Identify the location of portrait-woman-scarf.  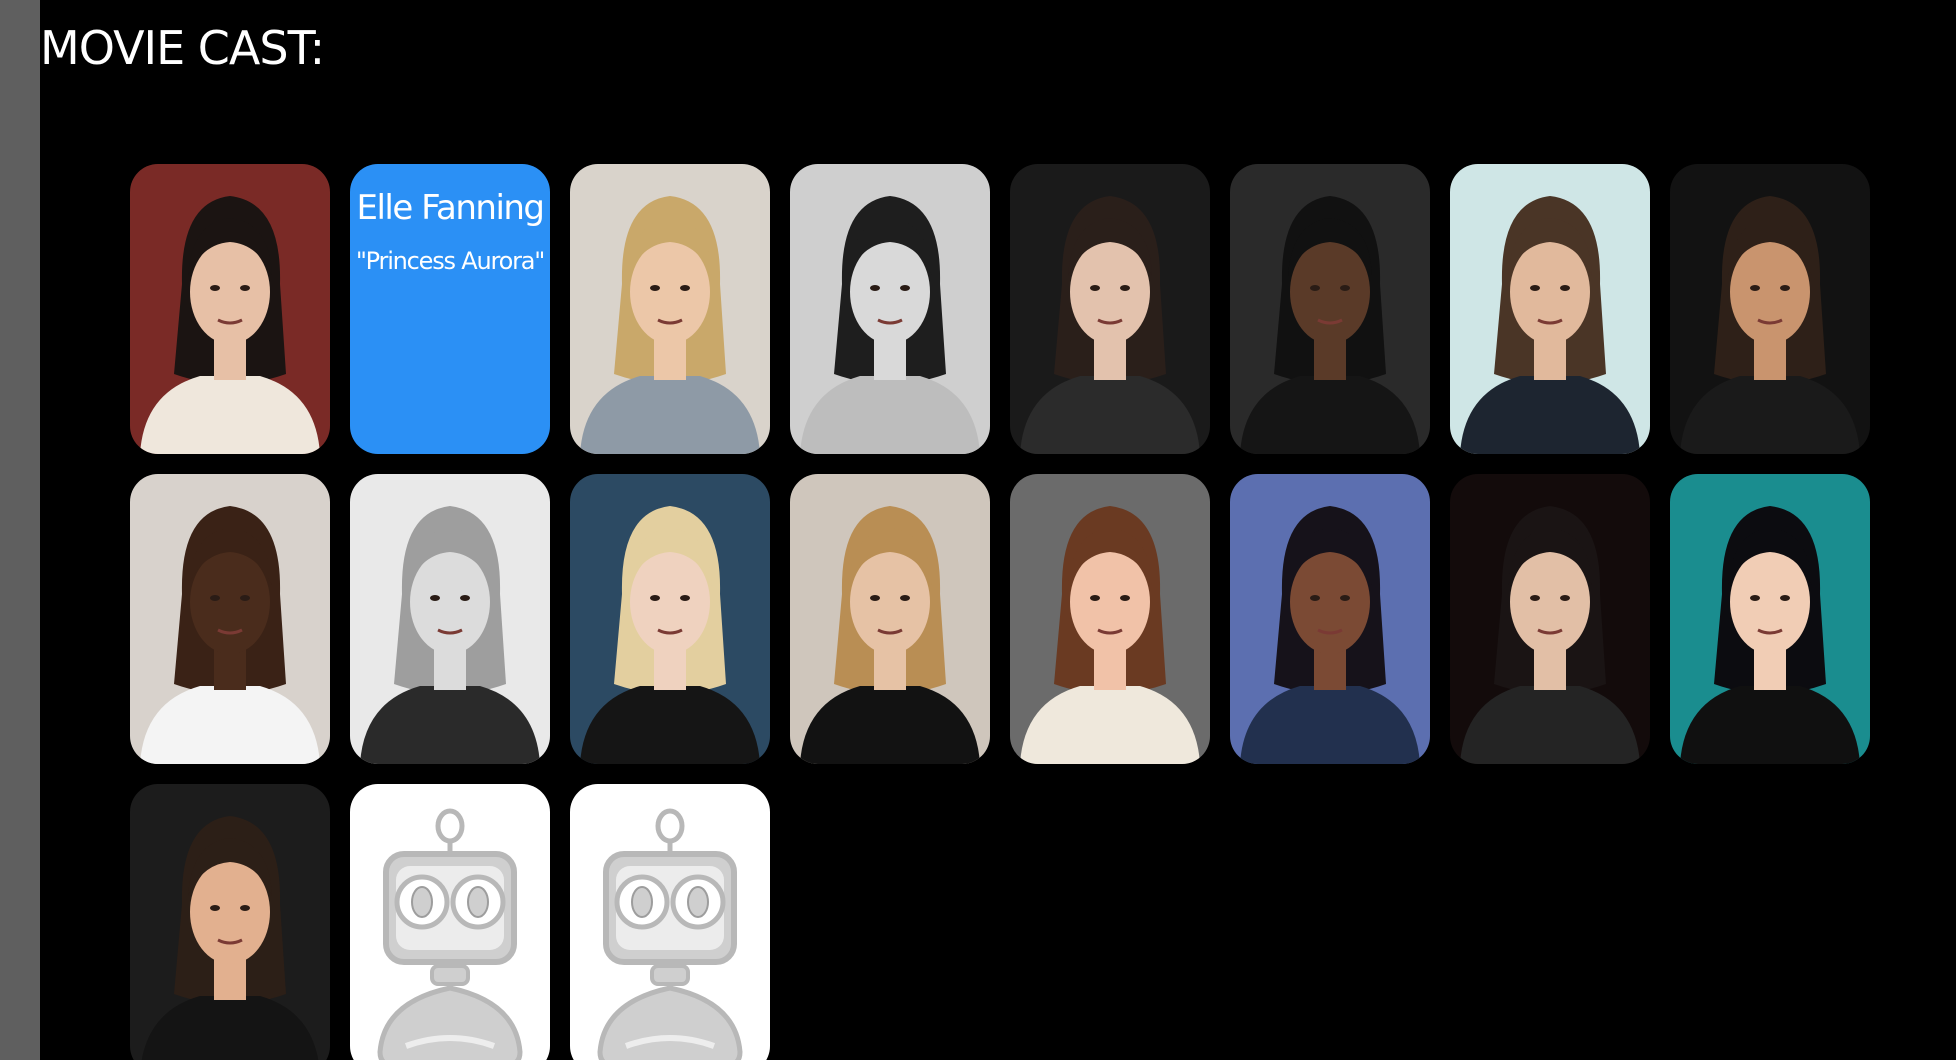
(1110, 619).